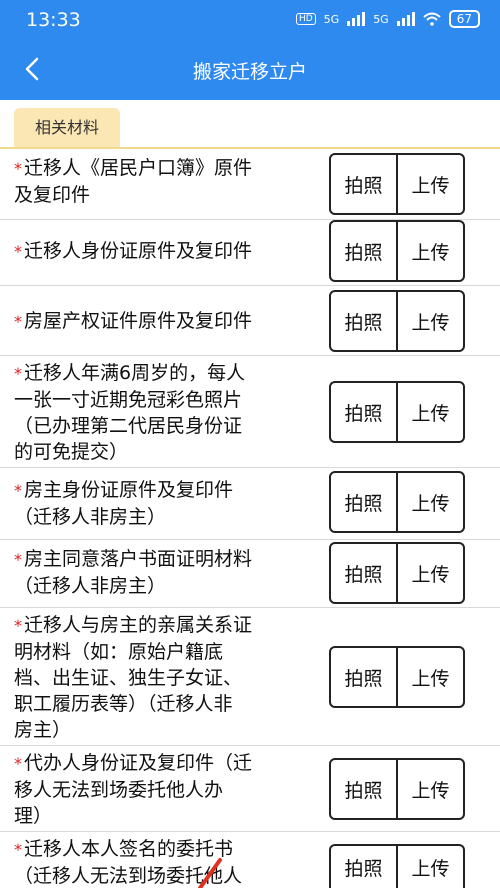 The image size is (500, 889). I want to click on material-row: * 代办人身份证及复印件（迁 移人无法到场委托他人办 理） 拍照 上传, so click(250, 789).